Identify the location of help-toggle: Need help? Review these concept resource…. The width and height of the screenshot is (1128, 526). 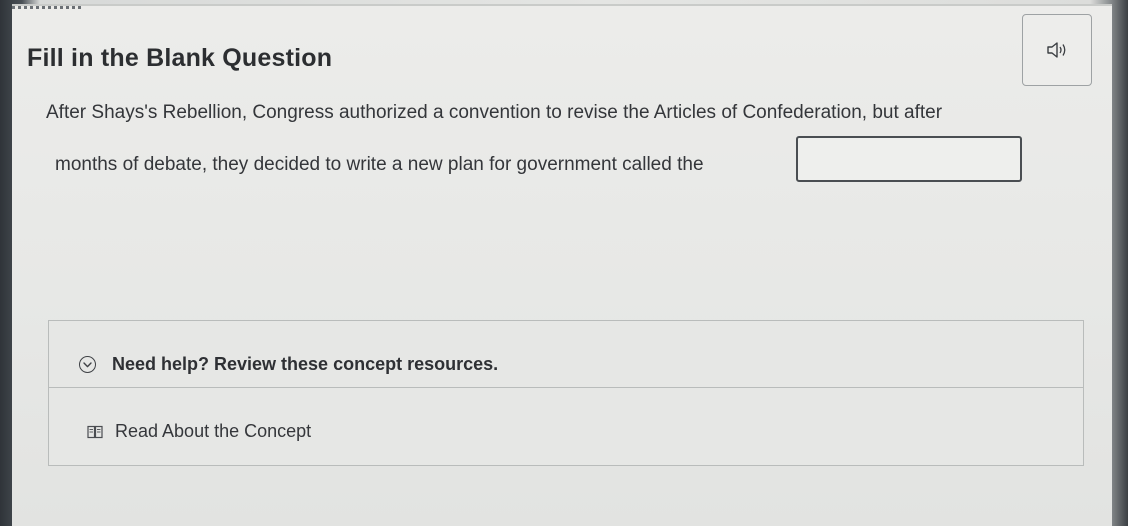
(566, 354).